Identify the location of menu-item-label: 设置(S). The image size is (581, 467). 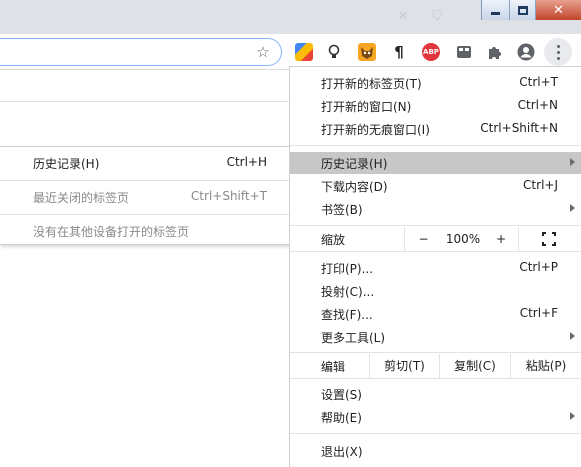
(341, 395).